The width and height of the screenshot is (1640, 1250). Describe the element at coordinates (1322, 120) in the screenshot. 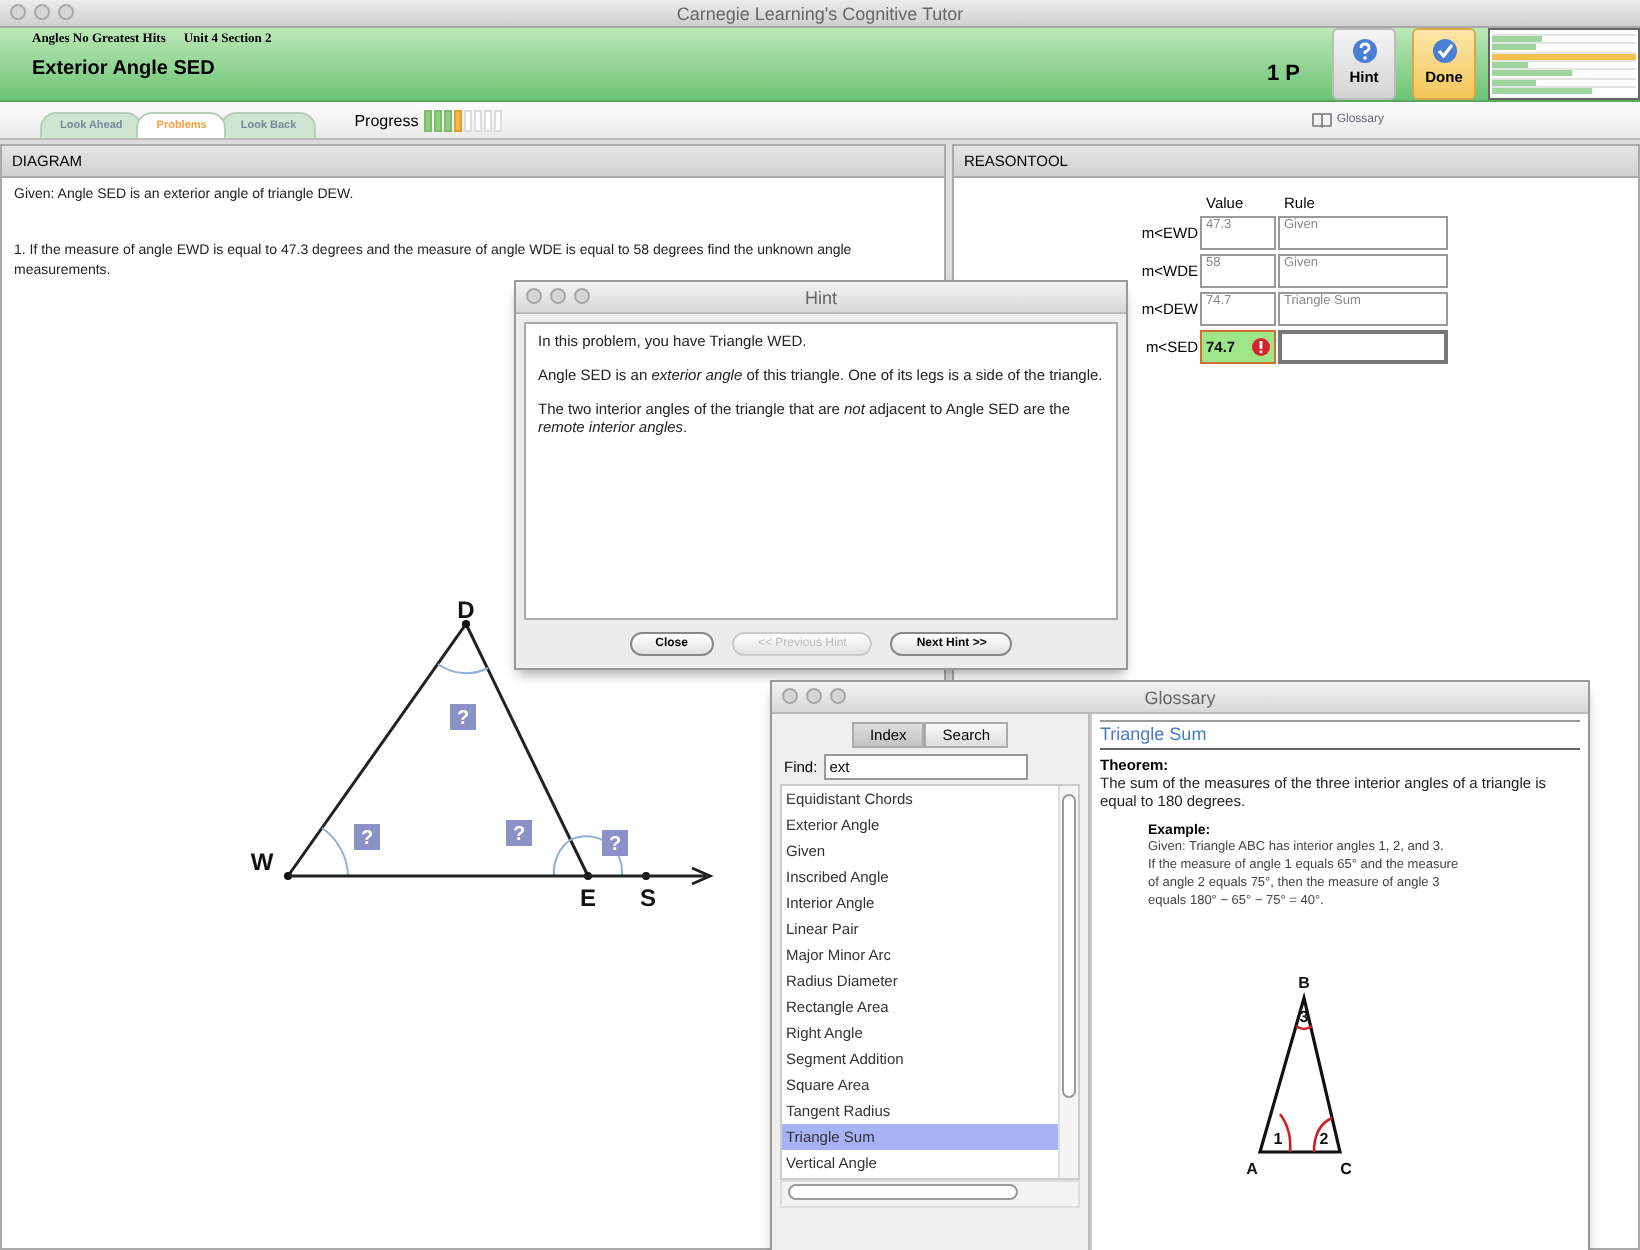

I see `book-icon` at that location.